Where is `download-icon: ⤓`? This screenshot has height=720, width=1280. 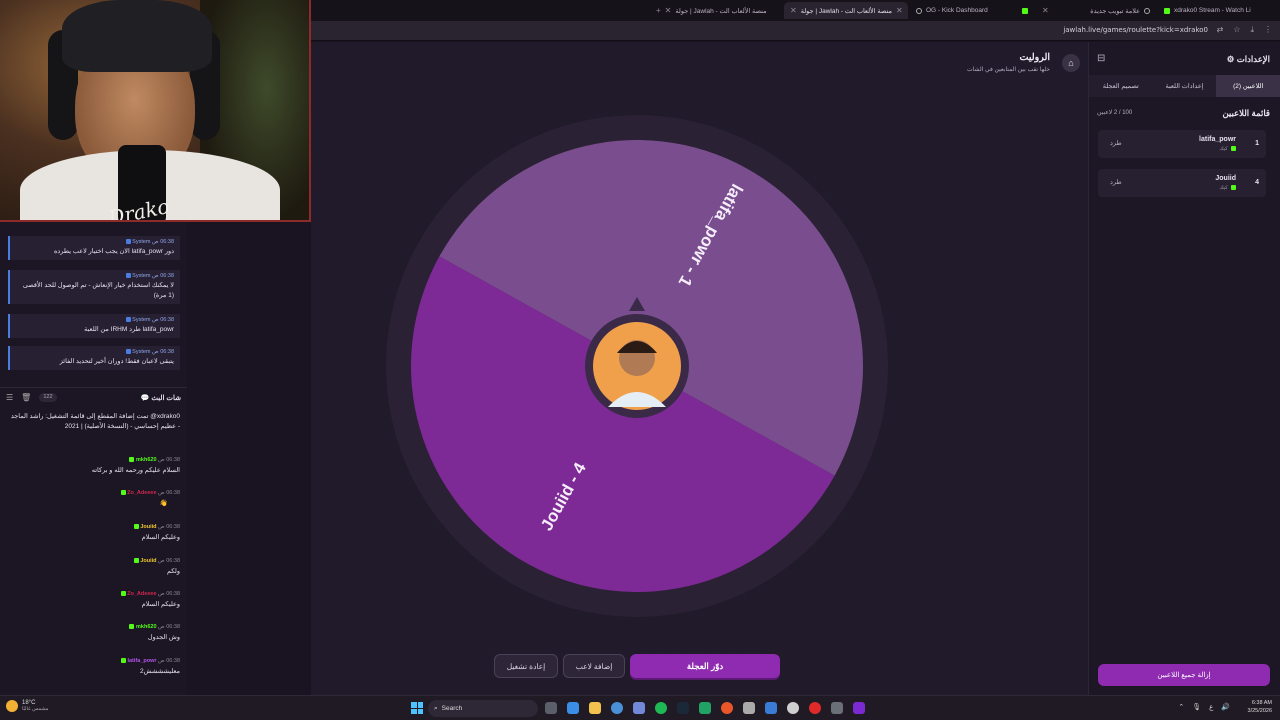
download-icon: ⤓ is located at coordinates (1252, 30).